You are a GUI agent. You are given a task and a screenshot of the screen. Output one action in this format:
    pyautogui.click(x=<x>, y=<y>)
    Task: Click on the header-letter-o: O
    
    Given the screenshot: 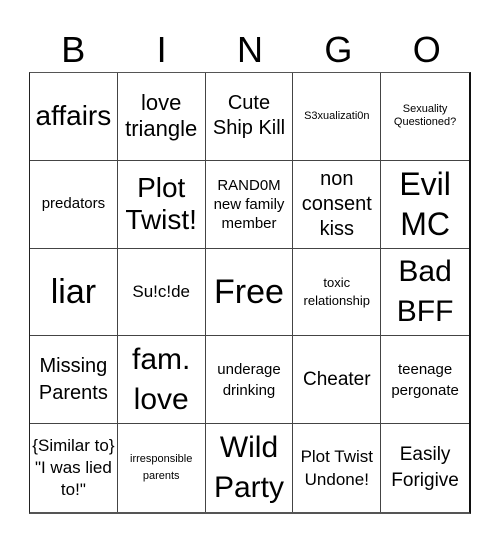 What is the action you would take?
    pyautogui.click(x=426, y=49)
    